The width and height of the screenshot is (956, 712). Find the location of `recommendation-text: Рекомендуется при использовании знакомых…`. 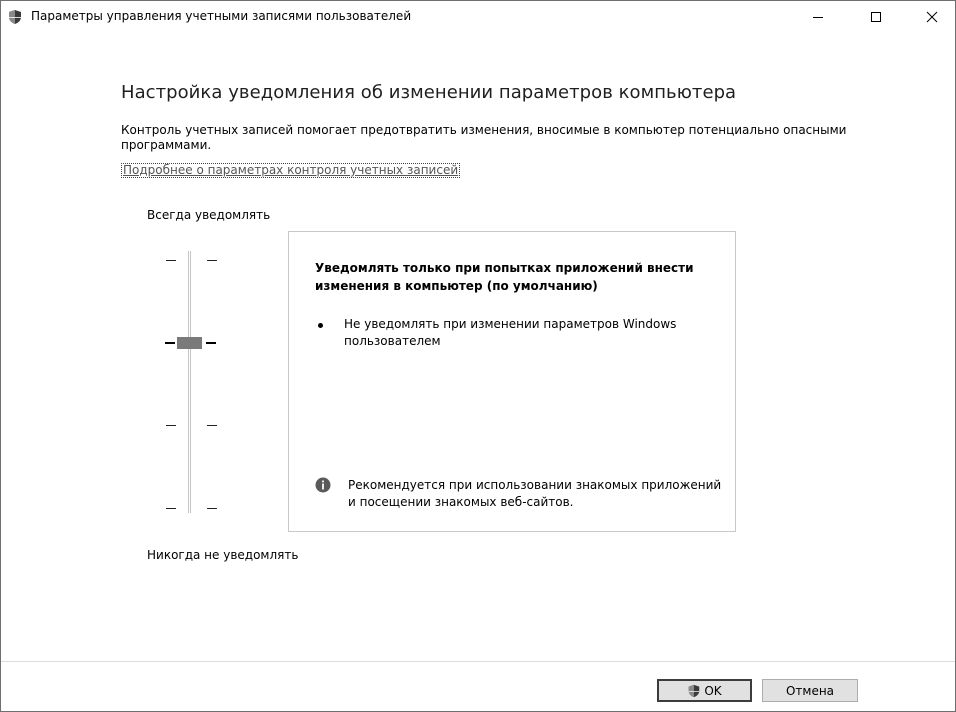

recommendation-text: Рекомендуется при использовании знакомых… is located at coordinates (535, 493).